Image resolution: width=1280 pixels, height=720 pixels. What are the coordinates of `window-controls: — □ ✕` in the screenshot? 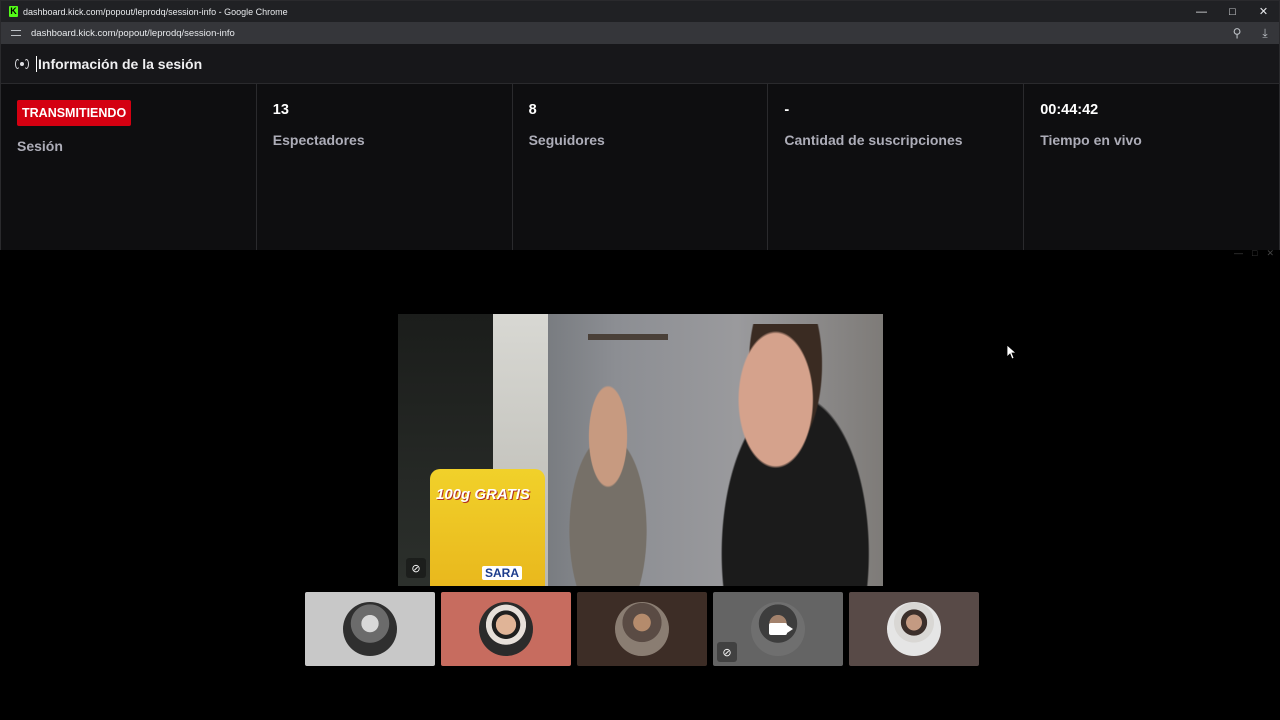 It's located at (1232, 11).